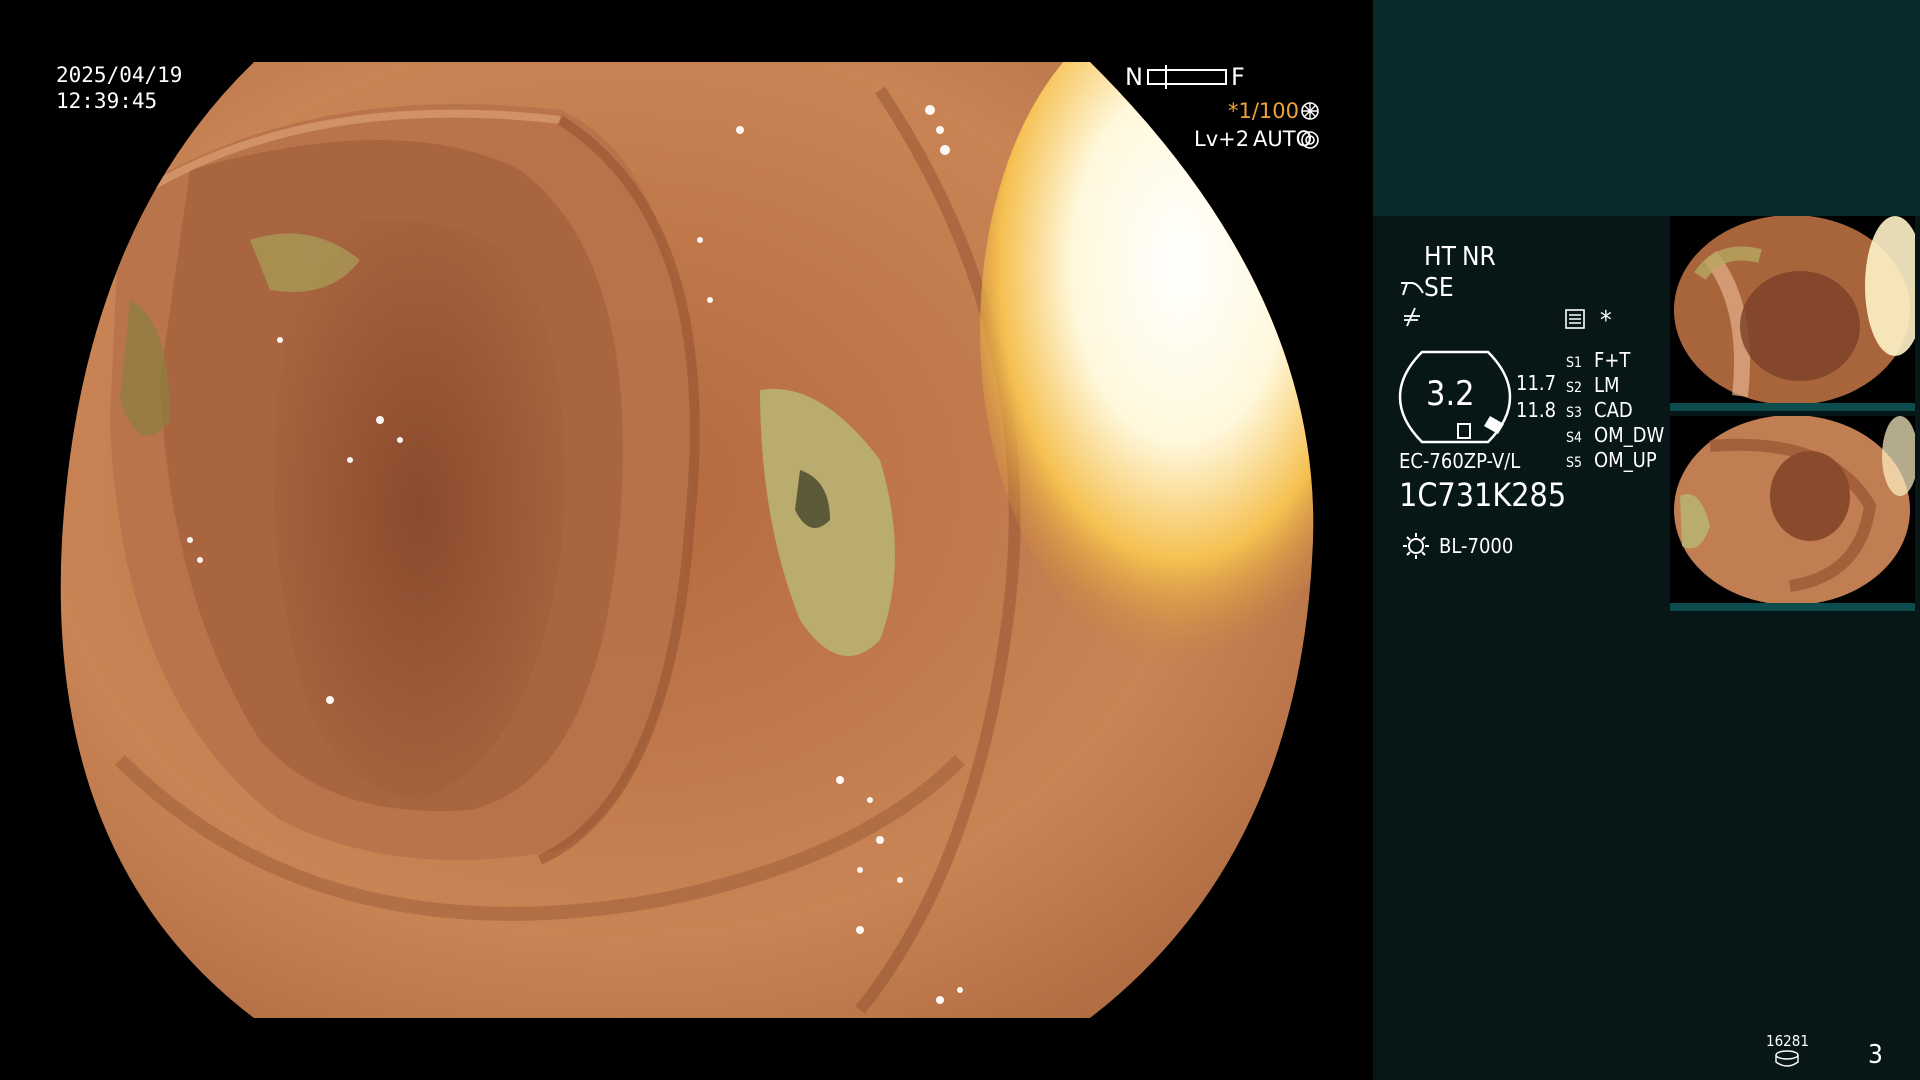 This screenshot has width=1920, height=1080. Describe the element at coordinates (1787, 1041) in the screenshot. I see `storage-count: 16281` at that location.